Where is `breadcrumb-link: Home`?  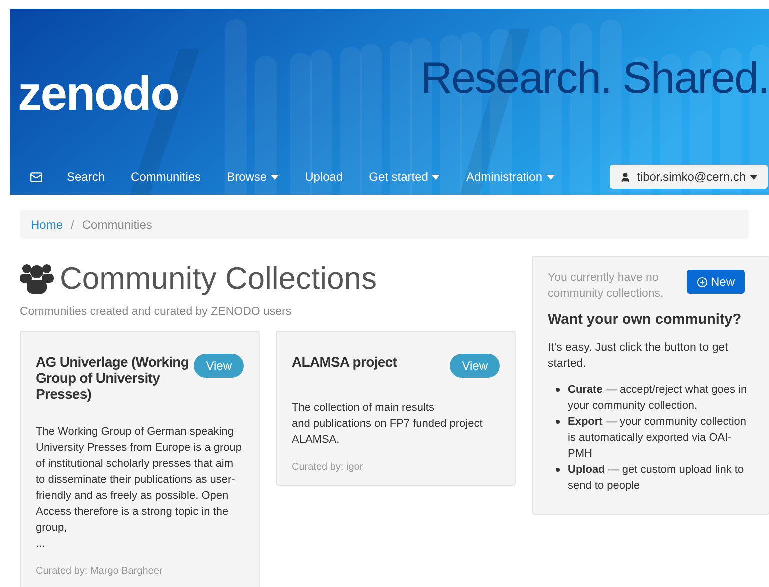 breadcrumb-link: Home is located at coordinates (47, 225).